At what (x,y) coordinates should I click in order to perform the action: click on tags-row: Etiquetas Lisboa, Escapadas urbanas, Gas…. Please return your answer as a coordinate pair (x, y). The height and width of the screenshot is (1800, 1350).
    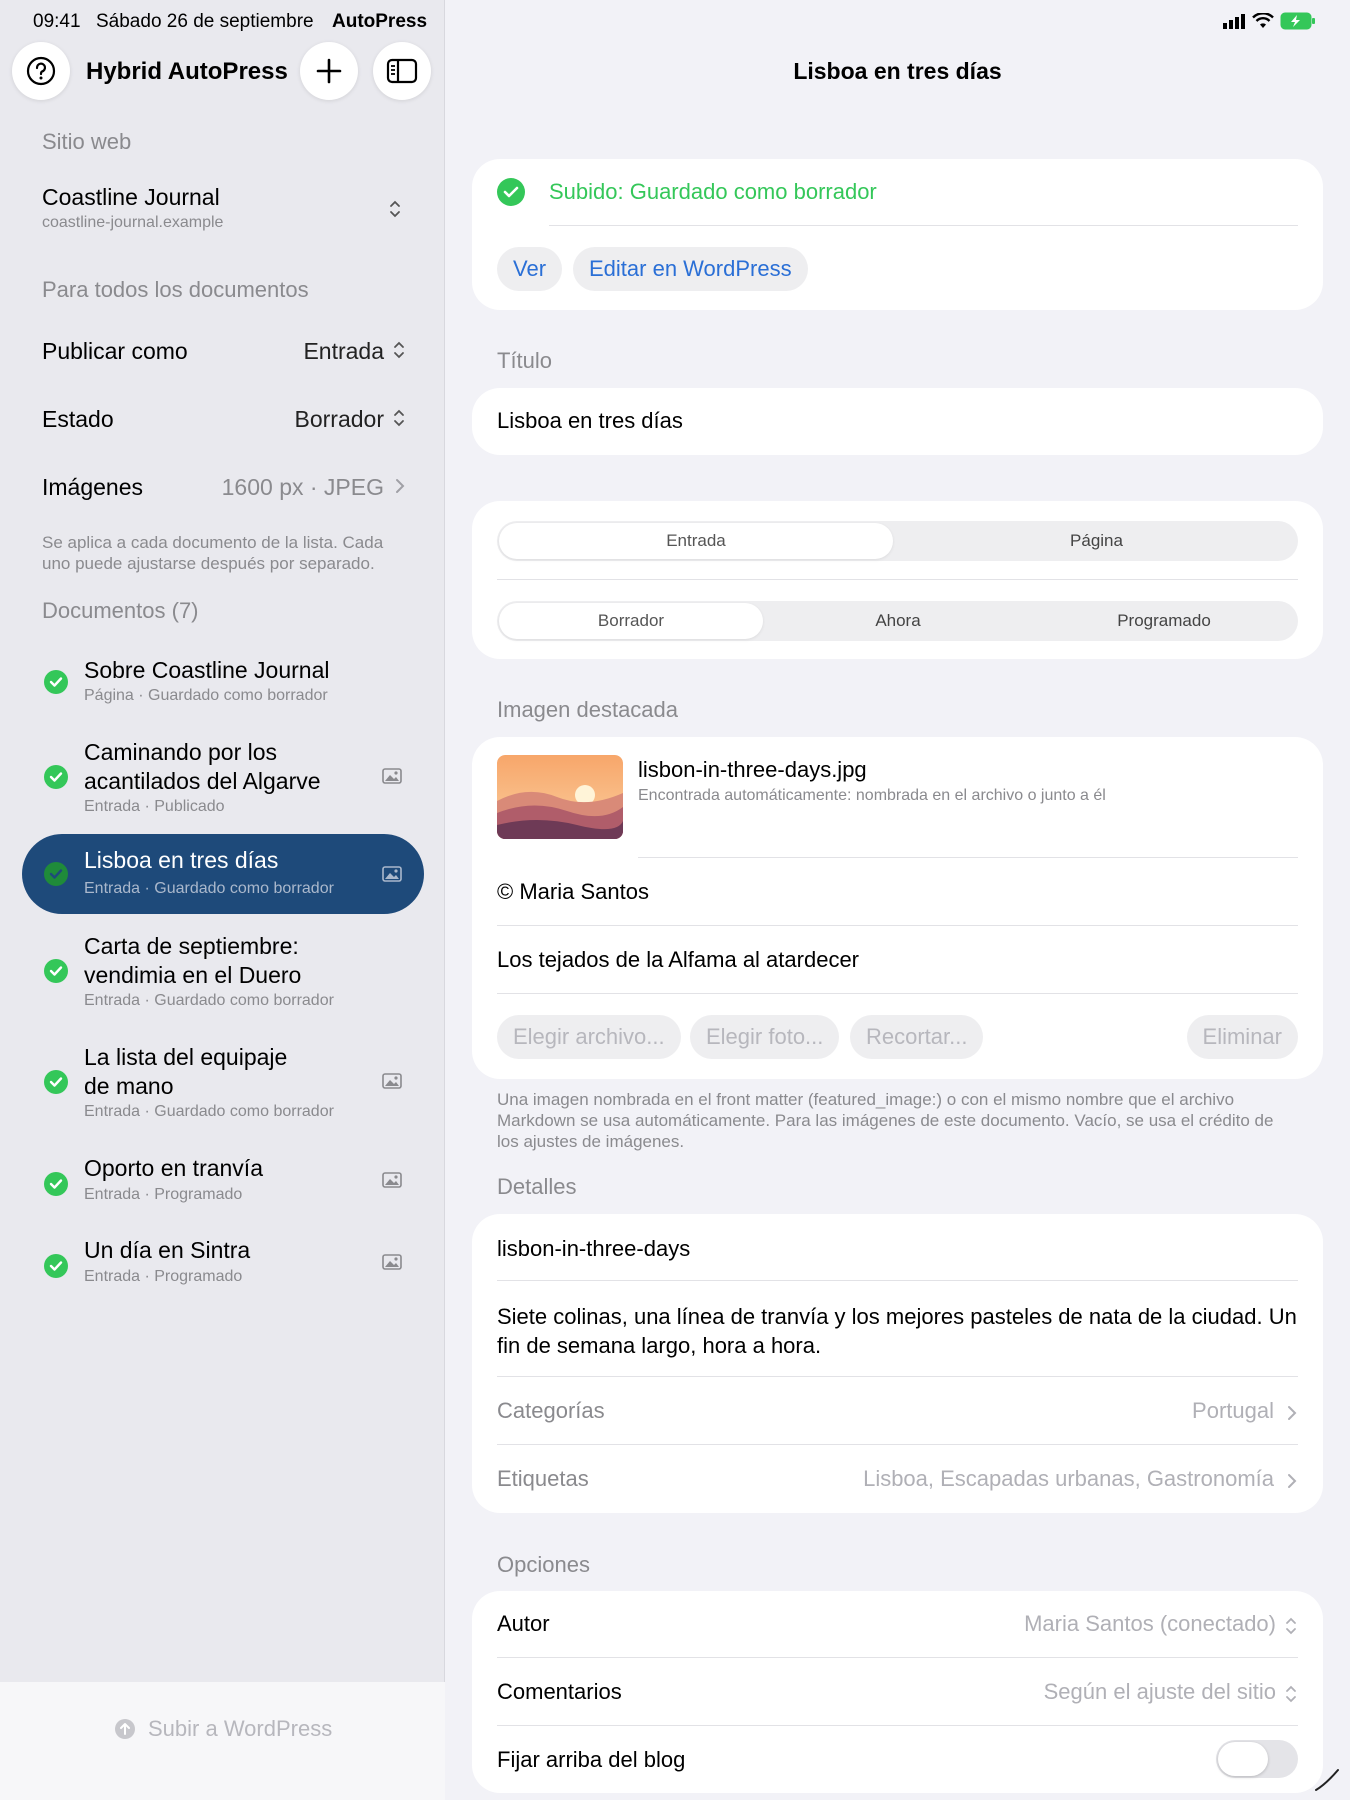
    Looking at the image, I should click on (897, 1481).